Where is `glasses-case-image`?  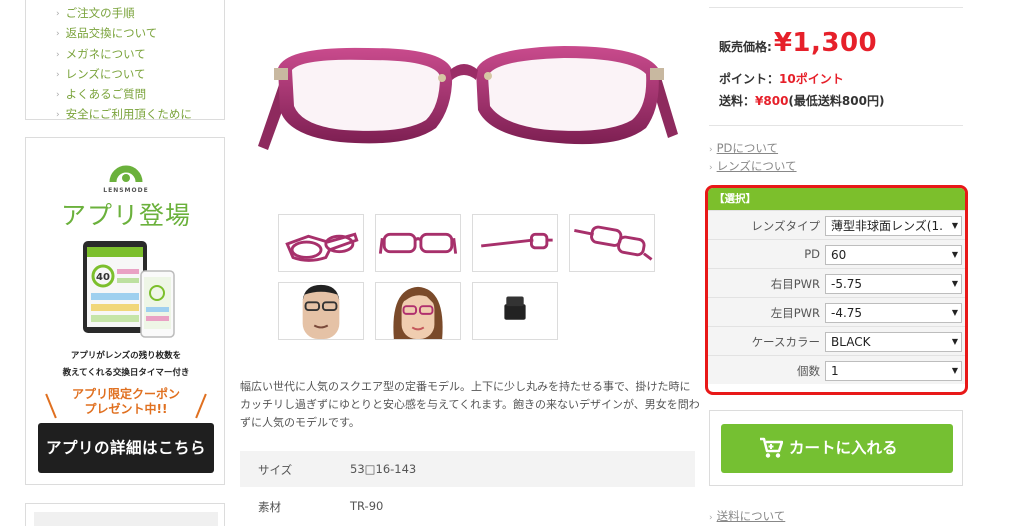
glasses-case-image is located at coordinates (515, 308).